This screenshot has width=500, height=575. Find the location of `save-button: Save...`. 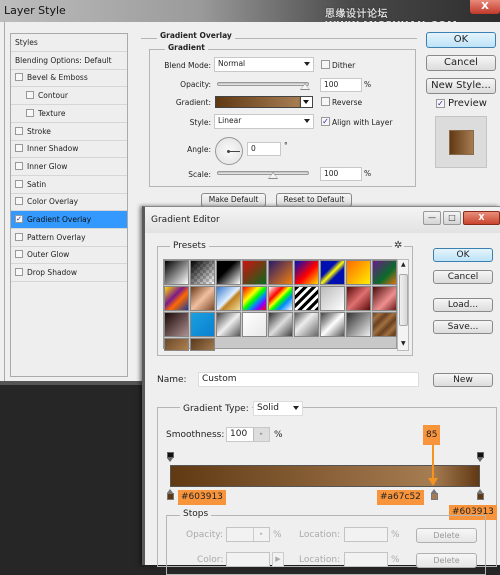

save-button: Save... is located at coordinates (463, 327).